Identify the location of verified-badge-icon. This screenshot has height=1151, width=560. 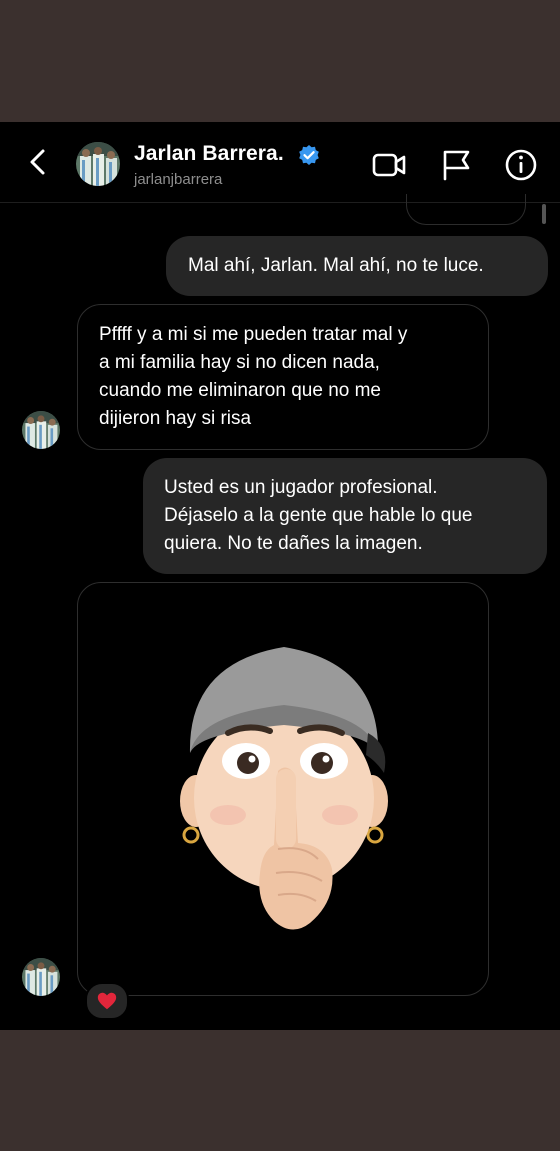
(309, 155).